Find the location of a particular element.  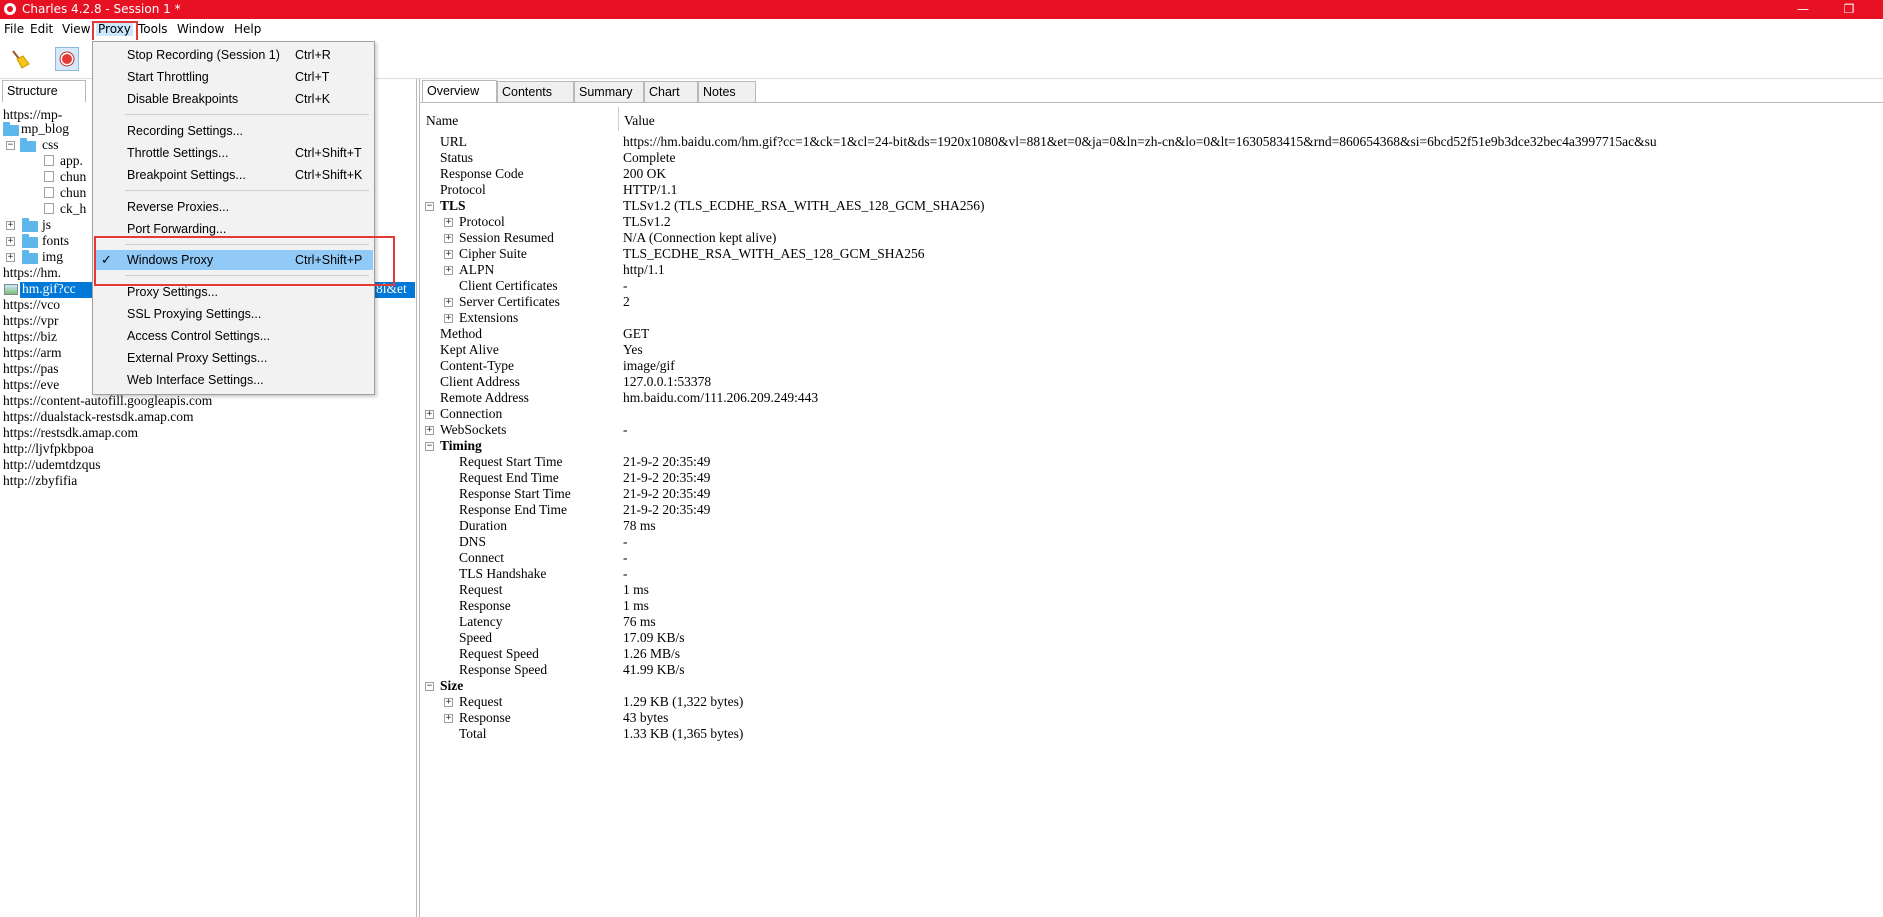

overview-row: Duration 78 ms is located at coordinates (1151, 526).